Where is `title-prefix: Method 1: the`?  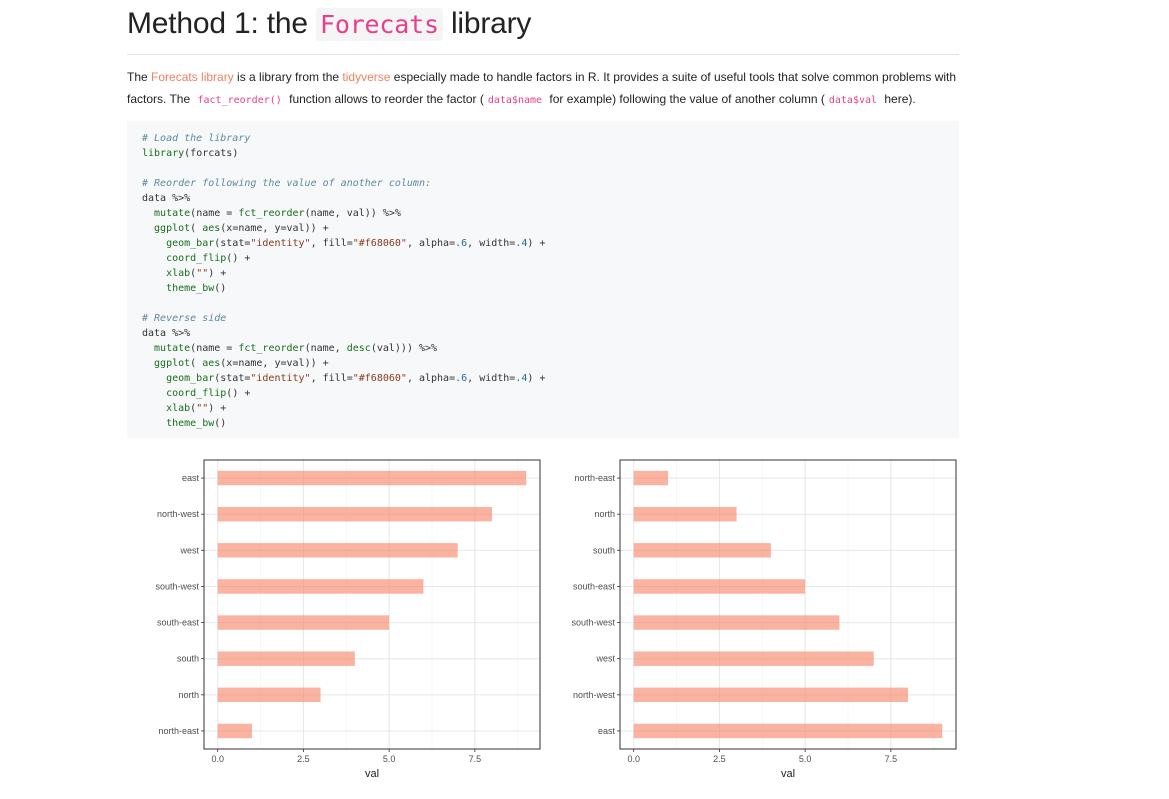 title-prefix: Method 1: the is located at coordinates (221, 23).